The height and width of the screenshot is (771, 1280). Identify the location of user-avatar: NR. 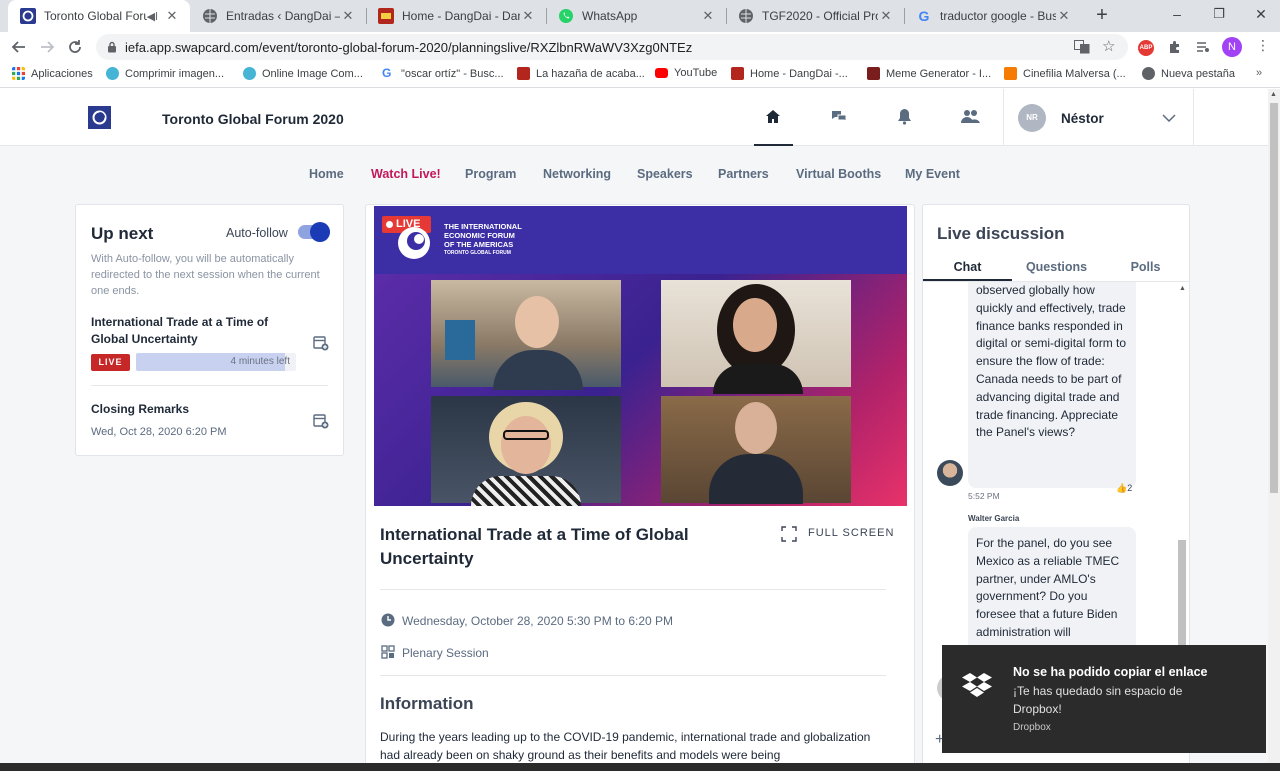
(1032, 118).